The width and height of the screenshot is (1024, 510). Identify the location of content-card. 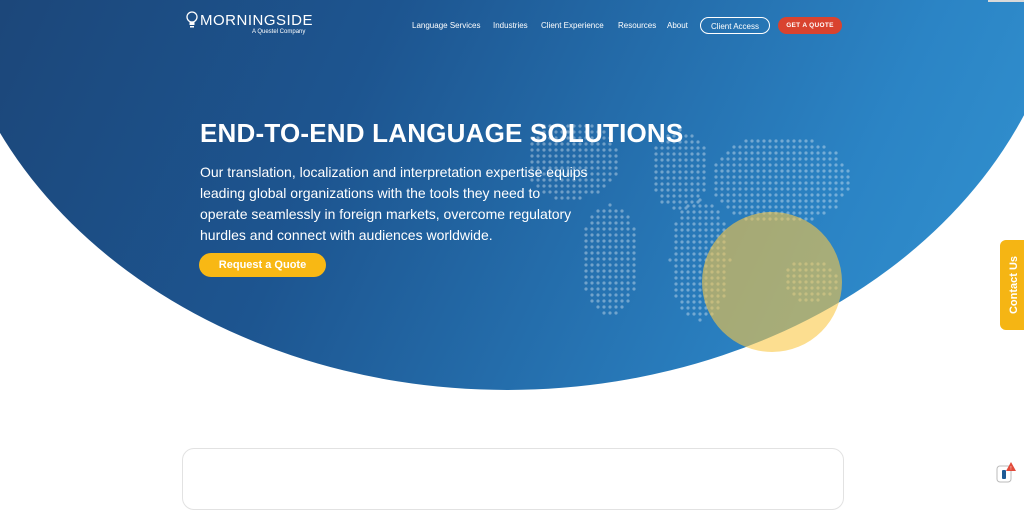
(513, 479).